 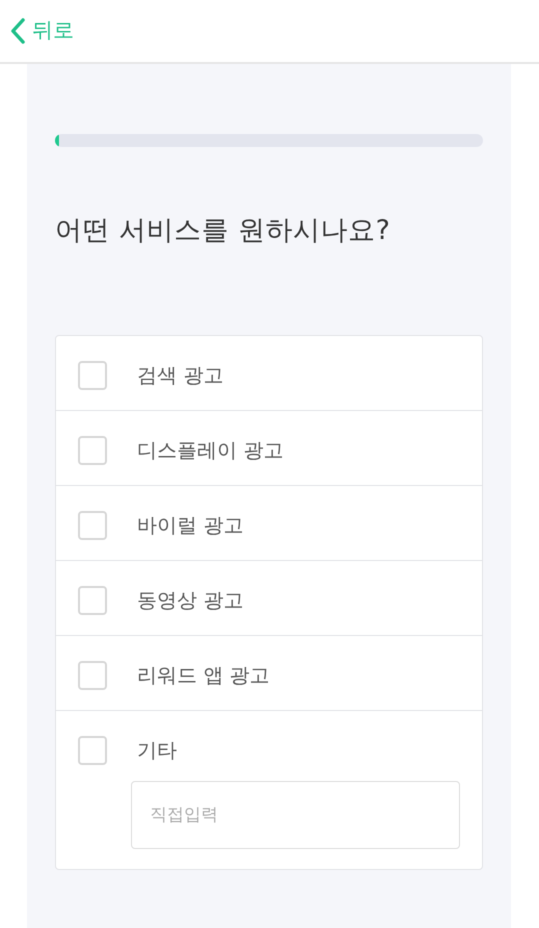 What do you see at coordinates (210, 450) in the screenshot?
I see `option-label: 디스플레이 광고` at bounding box center [210, 450].